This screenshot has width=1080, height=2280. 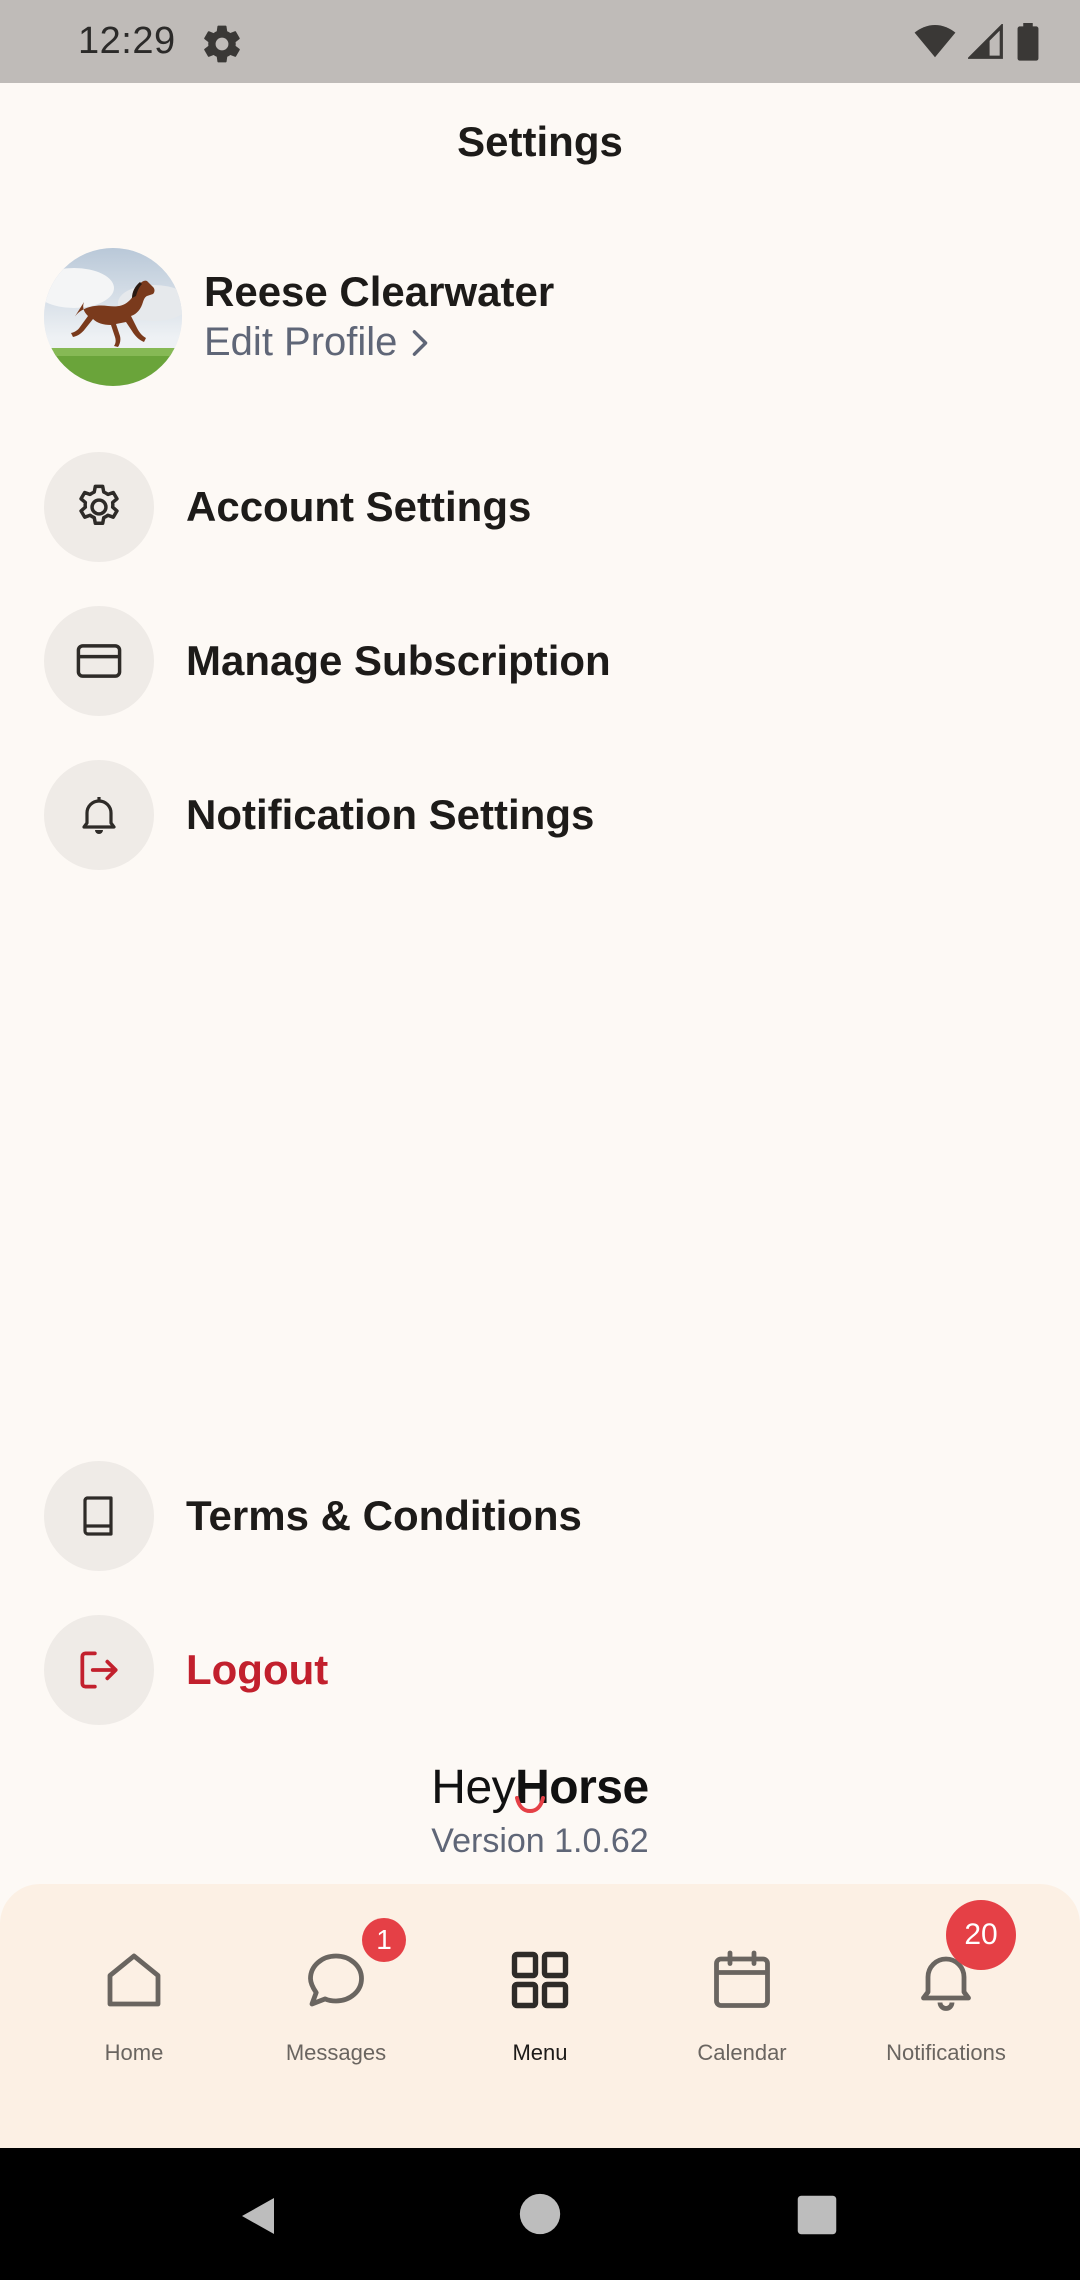 What do you see at coordinates (540, 1980) in the screenshot?
I see `grid-icon` at bounding box center [540, 1980].